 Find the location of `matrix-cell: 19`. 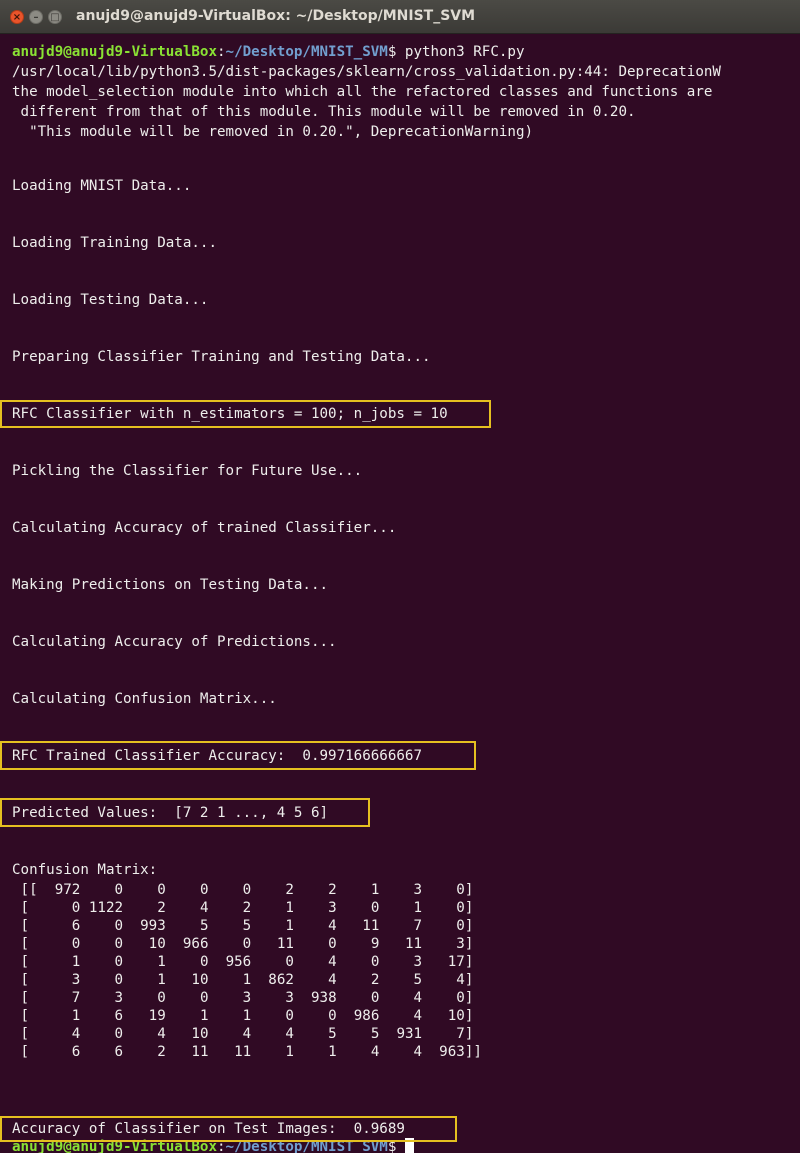

matrix-cell: 19 is located at coordinates (144, 1016).